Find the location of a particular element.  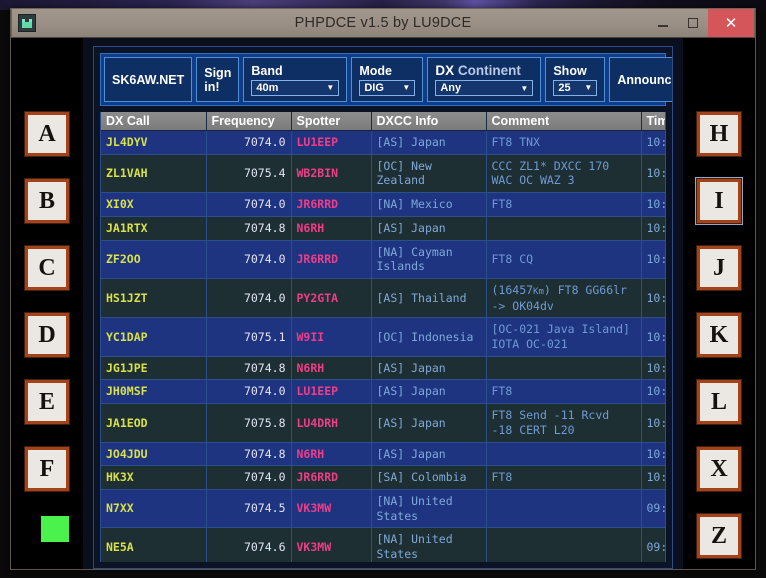

cell-spotter: N6RH is located at coordinates (331, 368).